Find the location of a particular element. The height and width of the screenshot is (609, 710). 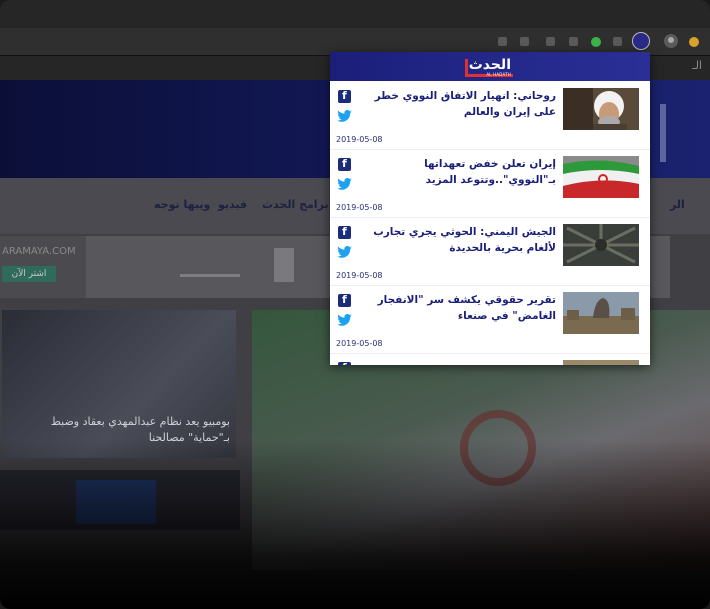

browser-menu-icon is located at coordinates (694, 42).